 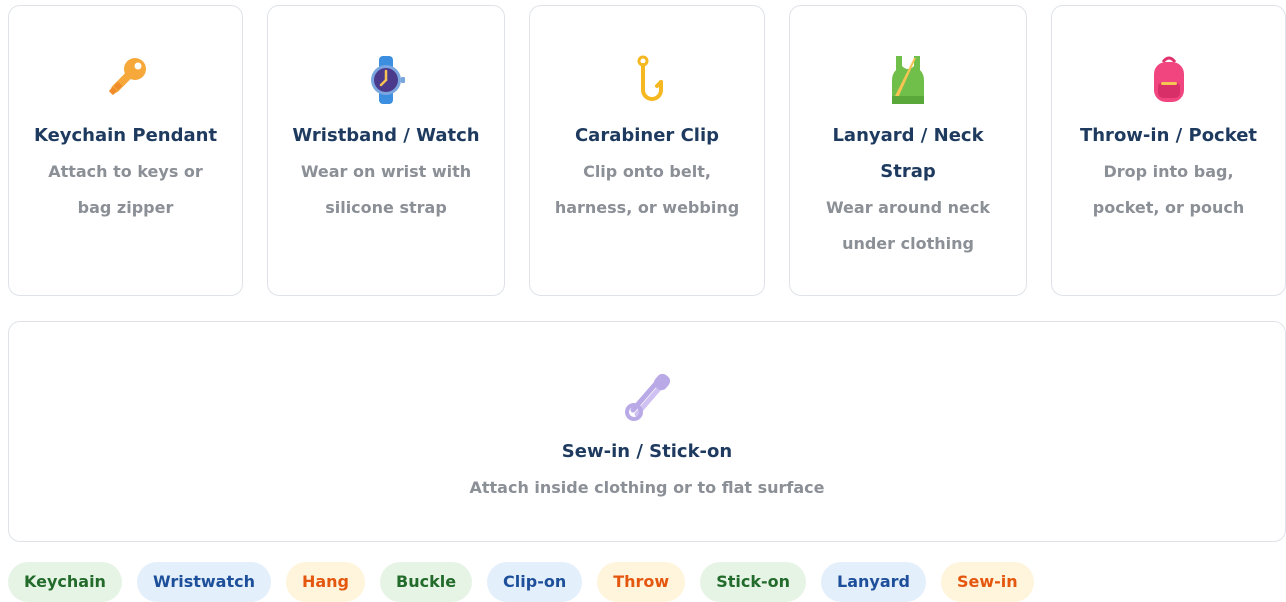 I want to click on chip-stick-on: Stick-on, so click(x=753, y=582).